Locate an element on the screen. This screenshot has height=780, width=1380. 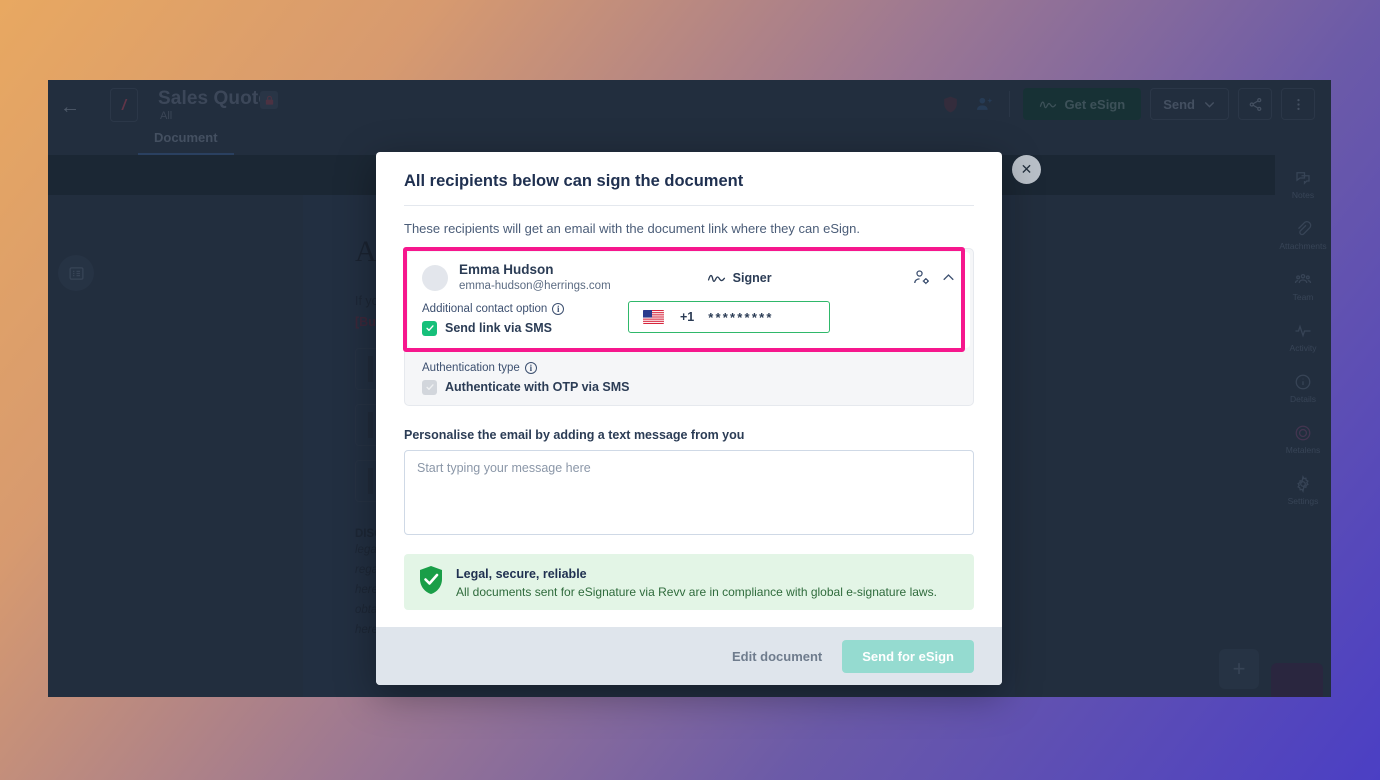
authentication-type-text: Authentication type is located at coordinates (471, 367).